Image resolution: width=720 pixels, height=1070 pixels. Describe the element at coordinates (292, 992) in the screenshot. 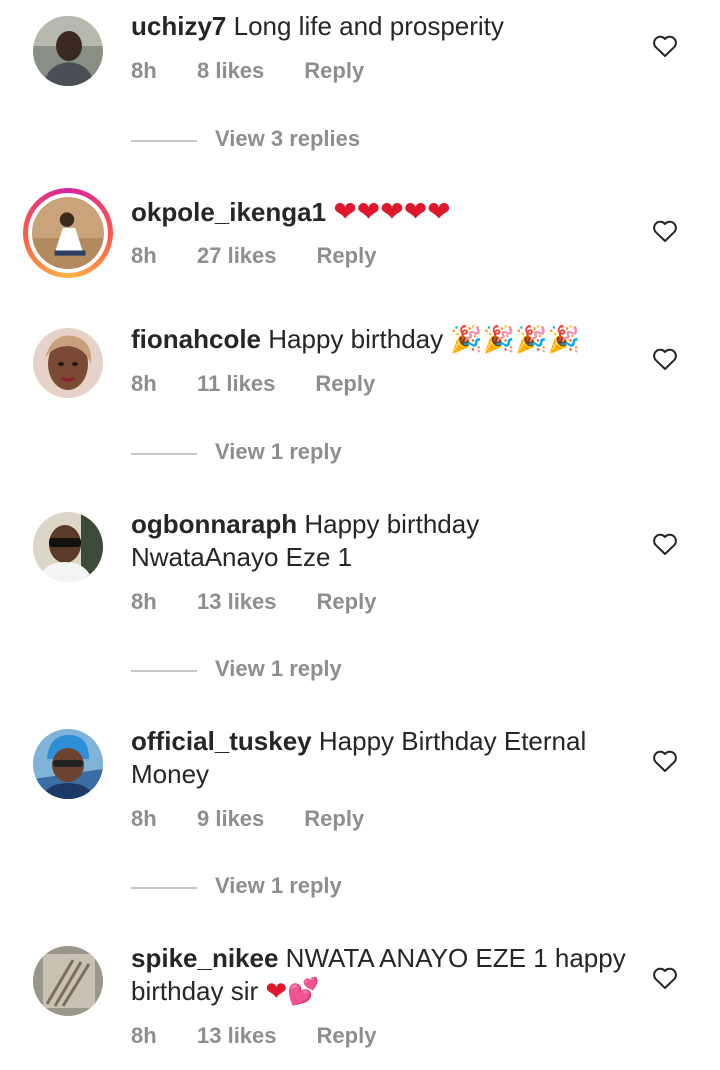

I see `comment-emoji: ❤💕` at that location.